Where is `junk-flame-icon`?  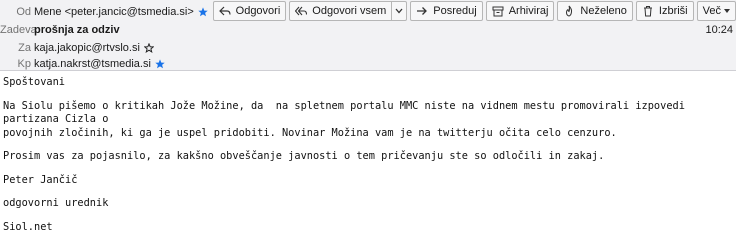
junk-flame-icon is located at coordinates (569, 11).